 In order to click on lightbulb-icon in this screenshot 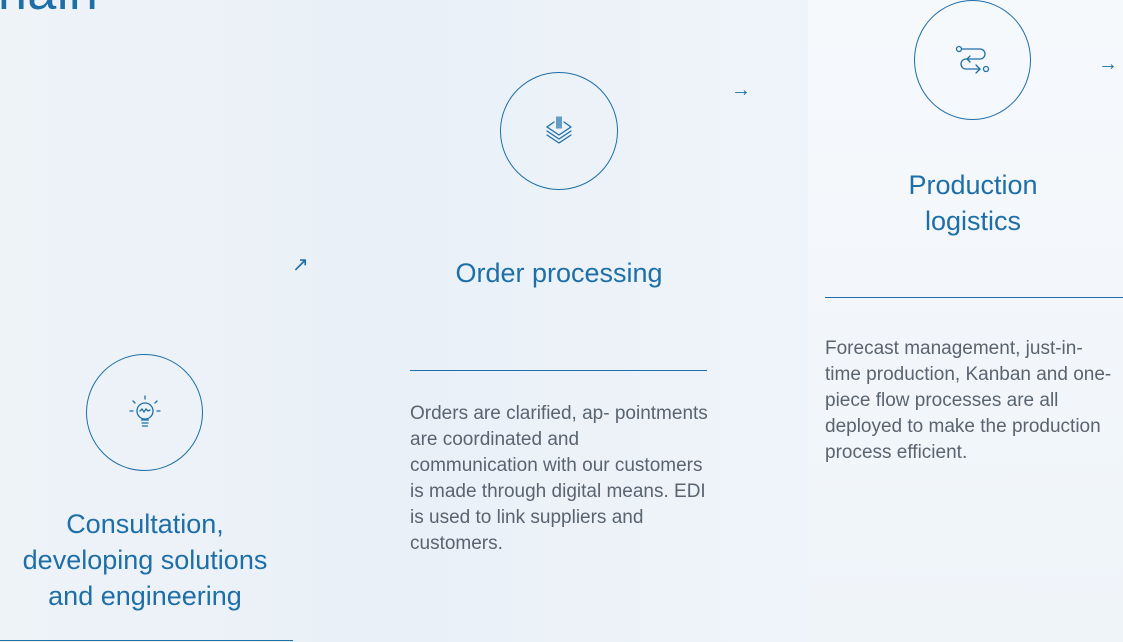, I will do `click(145, 413)`.